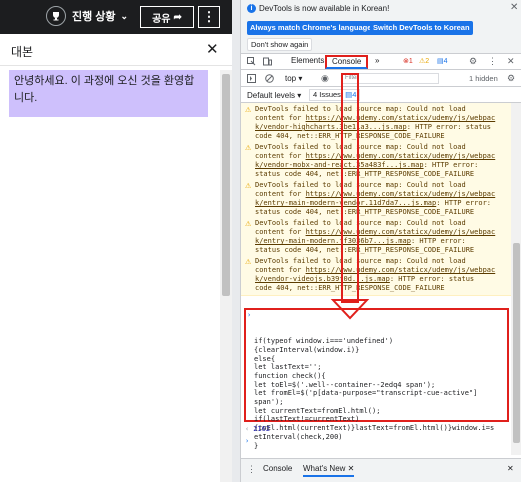  What do you see at coordinates (331, 127) in the screenshot?
I see `source-map-link: k/vendor-highcharts.3be11a3...js.map` at bounding box center [331, 127].